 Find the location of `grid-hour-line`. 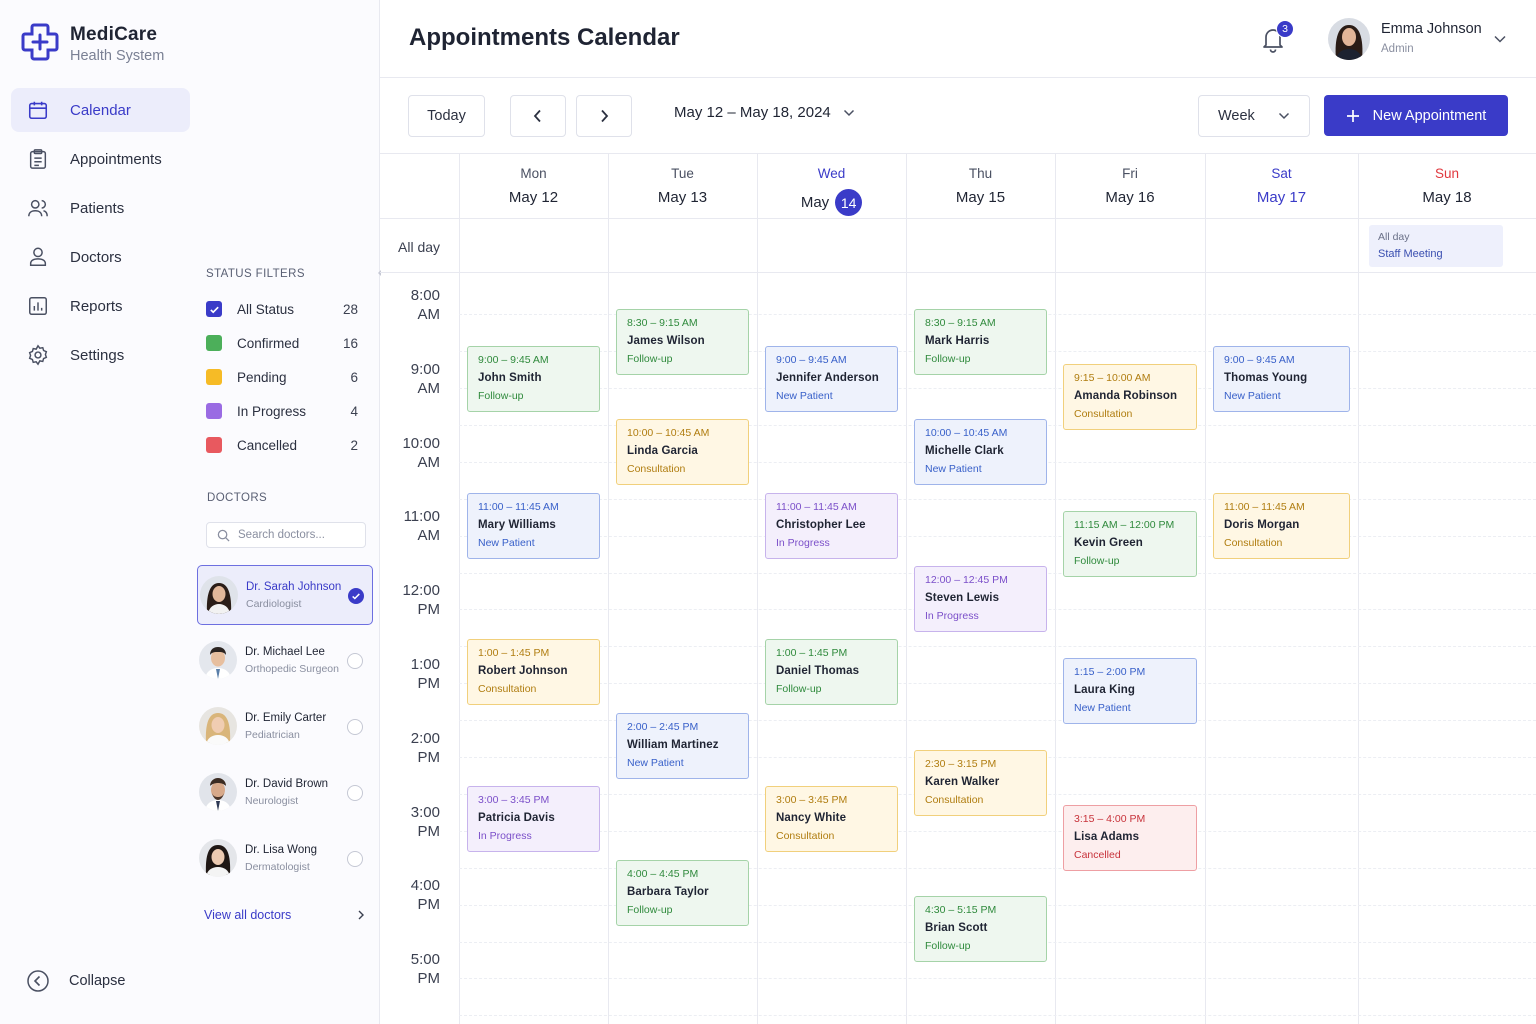

grid-hour-line is located at coordinates (997, 499).